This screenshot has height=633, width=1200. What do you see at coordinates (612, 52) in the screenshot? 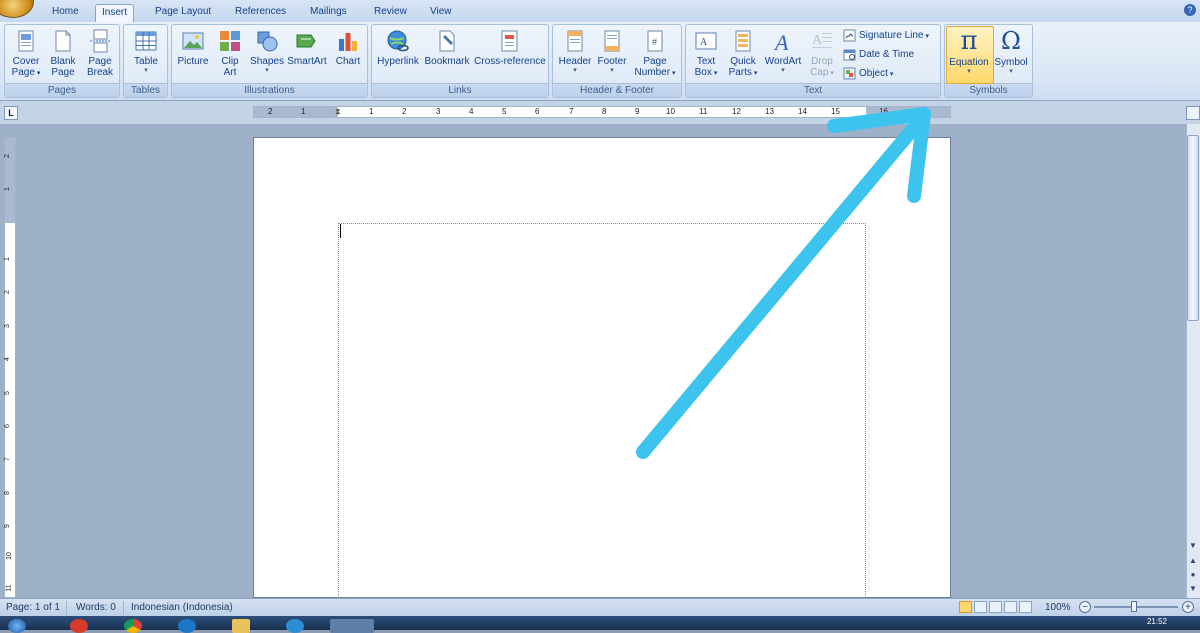
I see `footer-button: Footer ▾` at bounding box center [612, 52].